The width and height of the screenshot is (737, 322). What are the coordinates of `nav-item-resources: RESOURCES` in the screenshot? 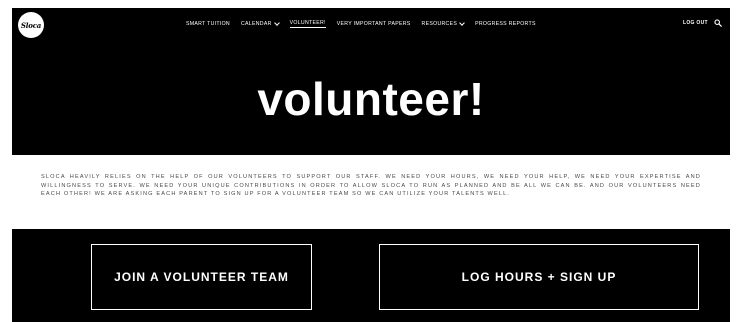 It's located at (443, 23).